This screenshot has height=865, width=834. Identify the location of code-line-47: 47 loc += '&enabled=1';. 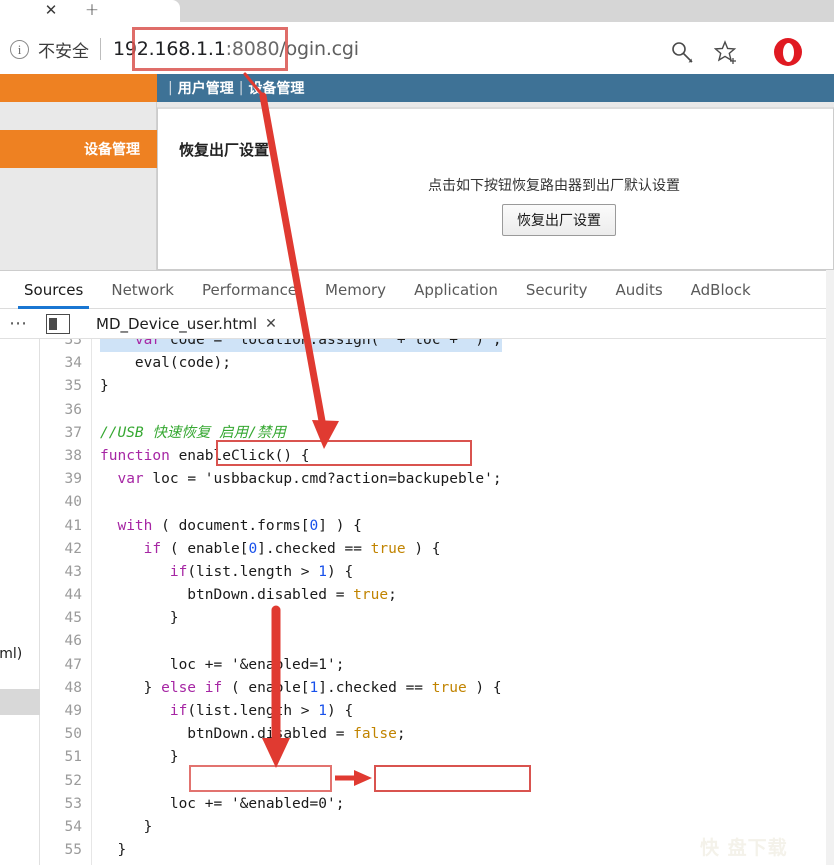
(437, 665).